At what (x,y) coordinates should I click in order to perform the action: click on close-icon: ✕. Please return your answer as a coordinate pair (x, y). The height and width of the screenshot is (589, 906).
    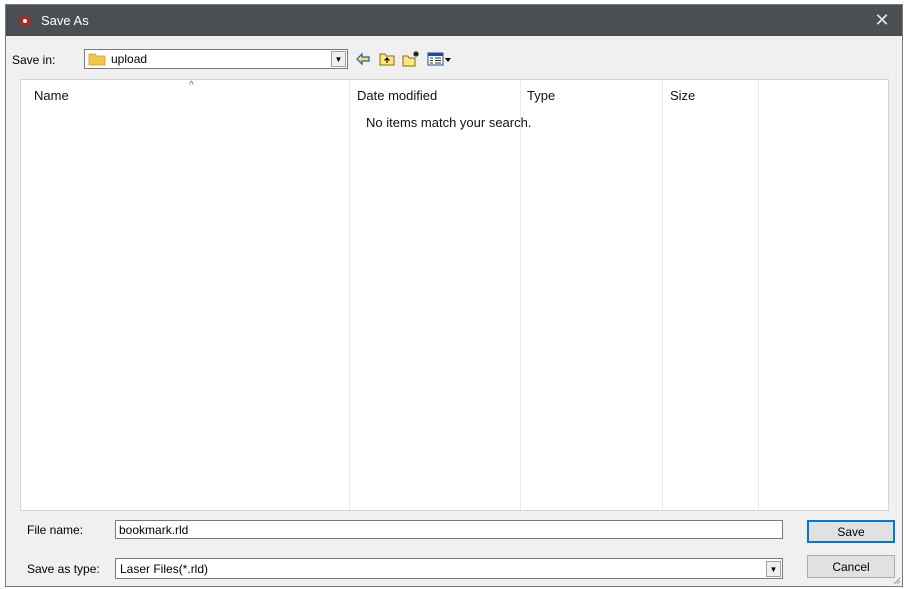
    Looking at the image, I should click on (882, 20).